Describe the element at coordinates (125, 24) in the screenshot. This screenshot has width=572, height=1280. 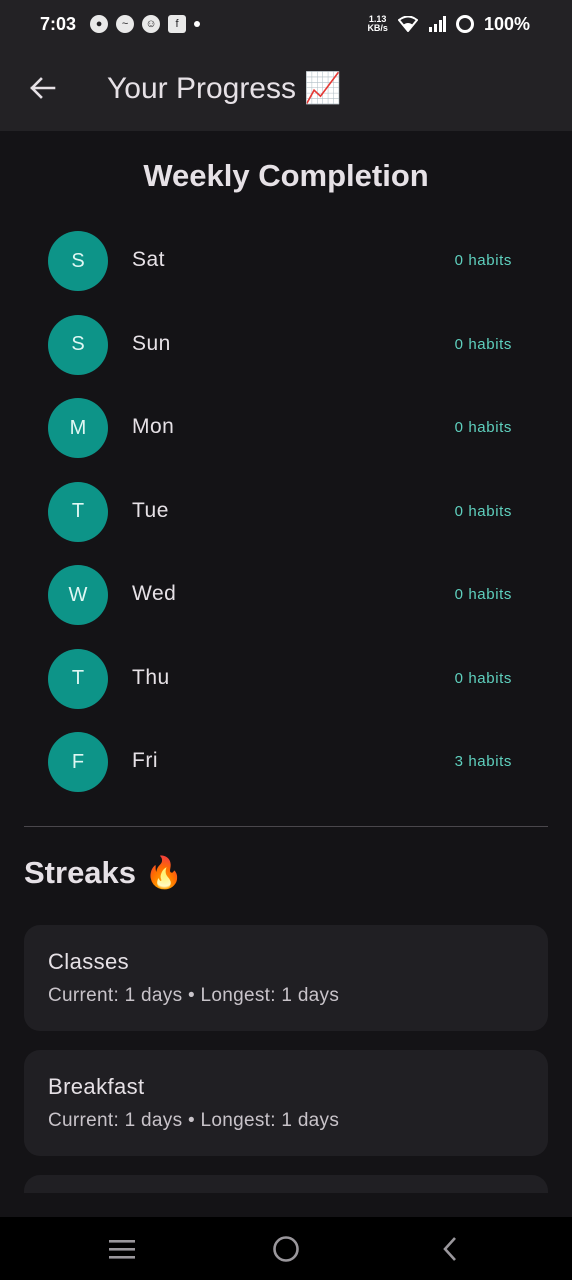
I see `messenger-icon: ~` at that location.